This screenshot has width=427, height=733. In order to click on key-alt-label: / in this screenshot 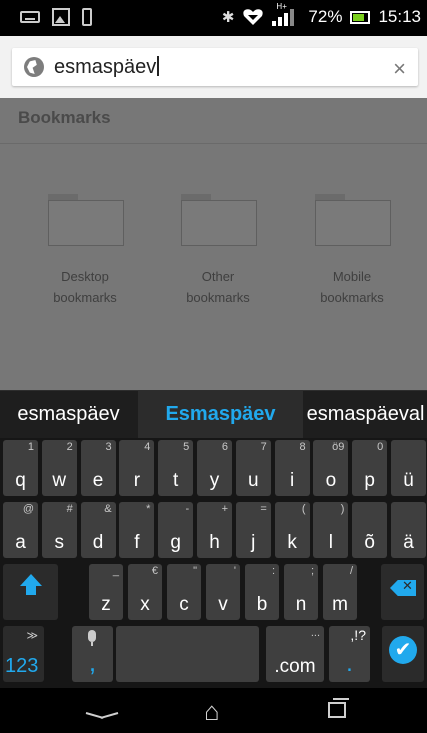, I will do `click(351, 571)`.